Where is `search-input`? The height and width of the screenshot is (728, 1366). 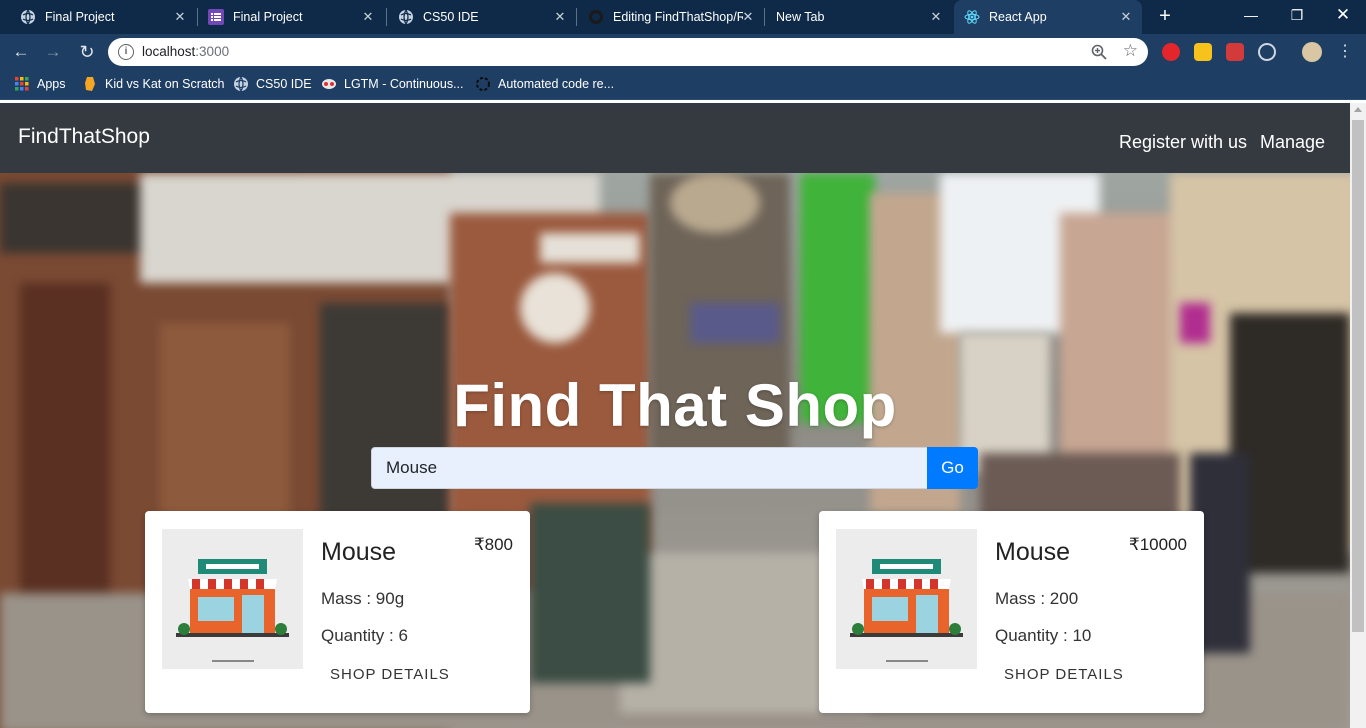
search-input is located at coordinates (649, 468).